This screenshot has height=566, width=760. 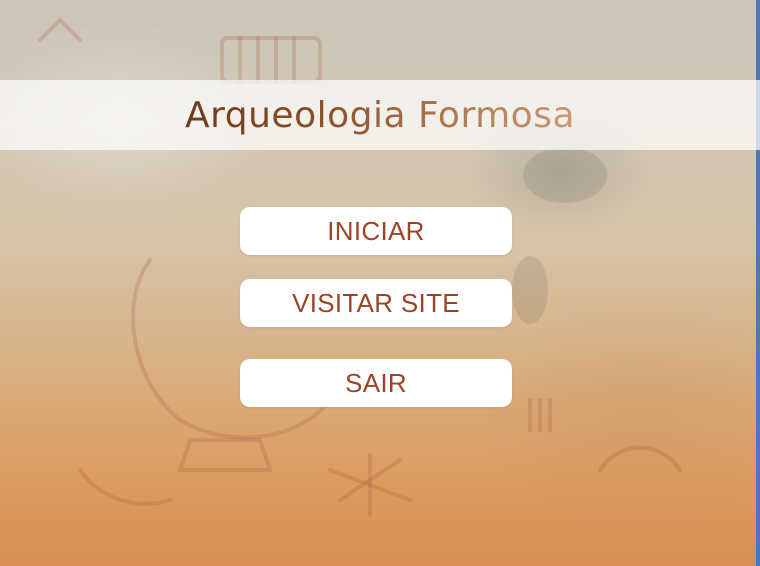 I want to click on start-button-label: INICIAR, so click(x=376, y=230).